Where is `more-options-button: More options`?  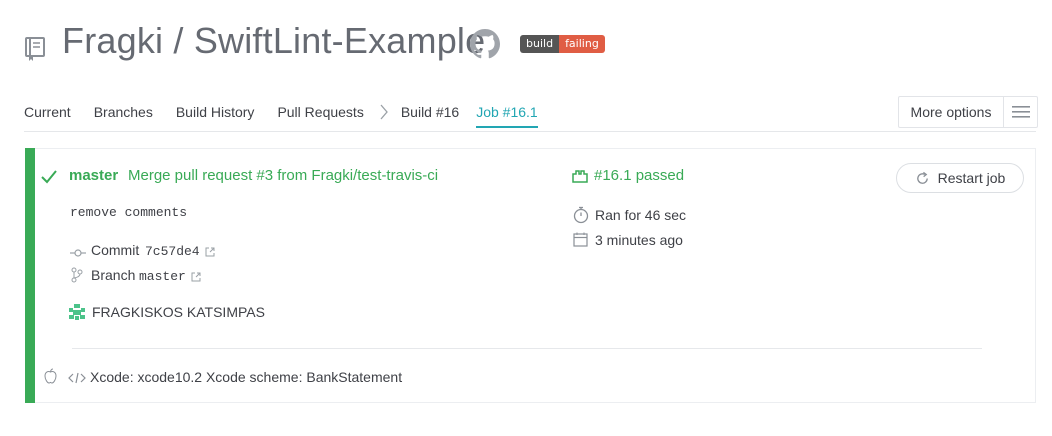 more-options-button: More options is located at coordinates (951, 112).